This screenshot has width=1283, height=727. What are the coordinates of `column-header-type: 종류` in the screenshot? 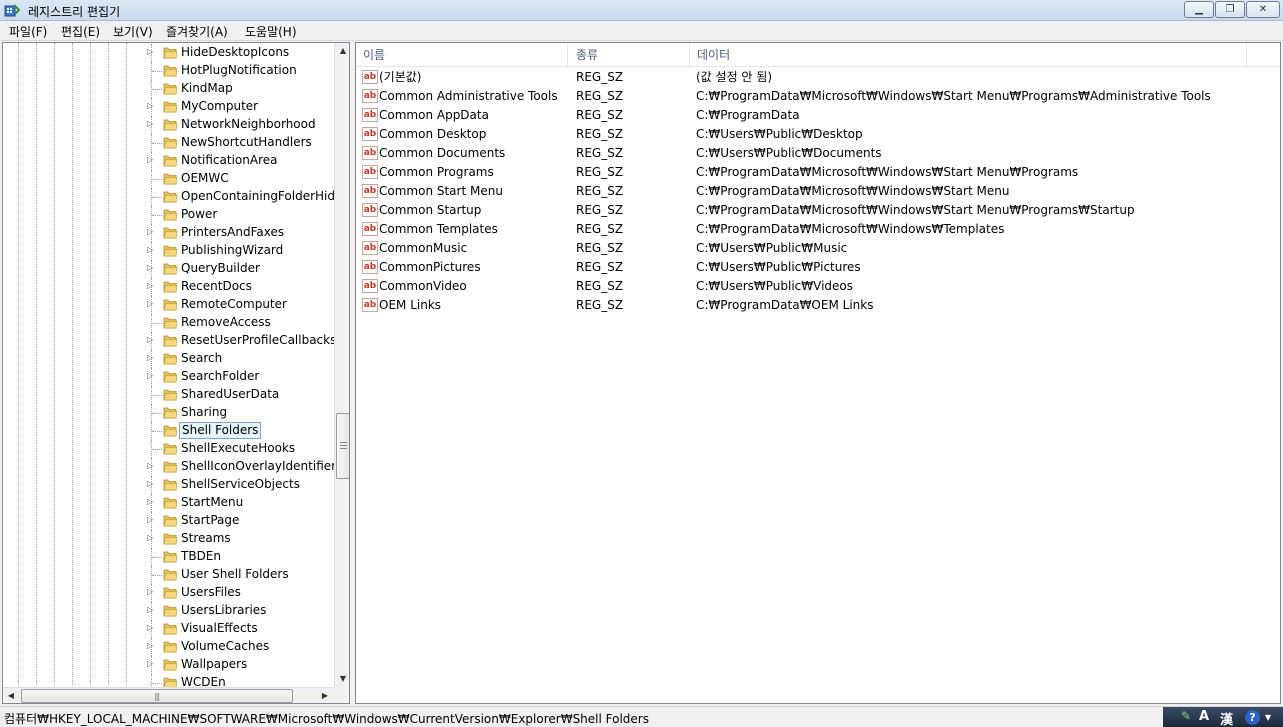 It's located at (629, 55).